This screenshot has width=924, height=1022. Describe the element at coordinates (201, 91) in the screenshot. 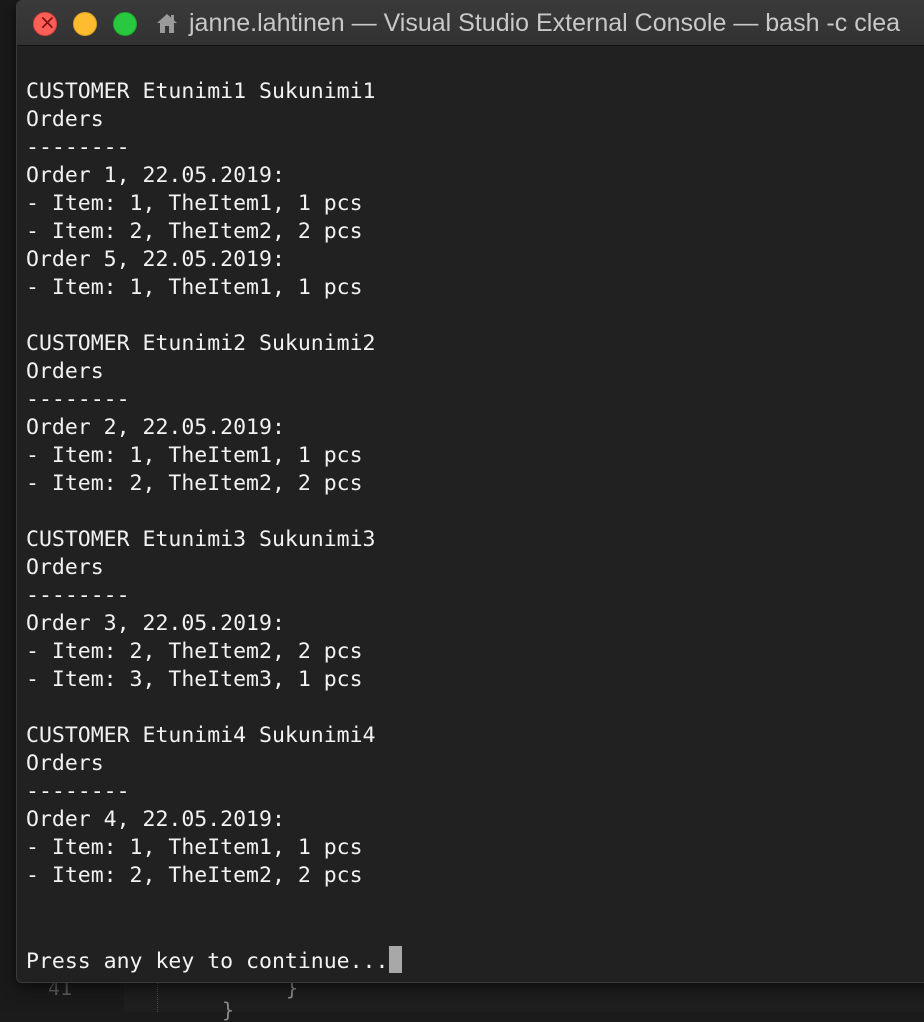

I see `console-line: CUSTOMER Etunimi1 Sukunimi1` at that location.